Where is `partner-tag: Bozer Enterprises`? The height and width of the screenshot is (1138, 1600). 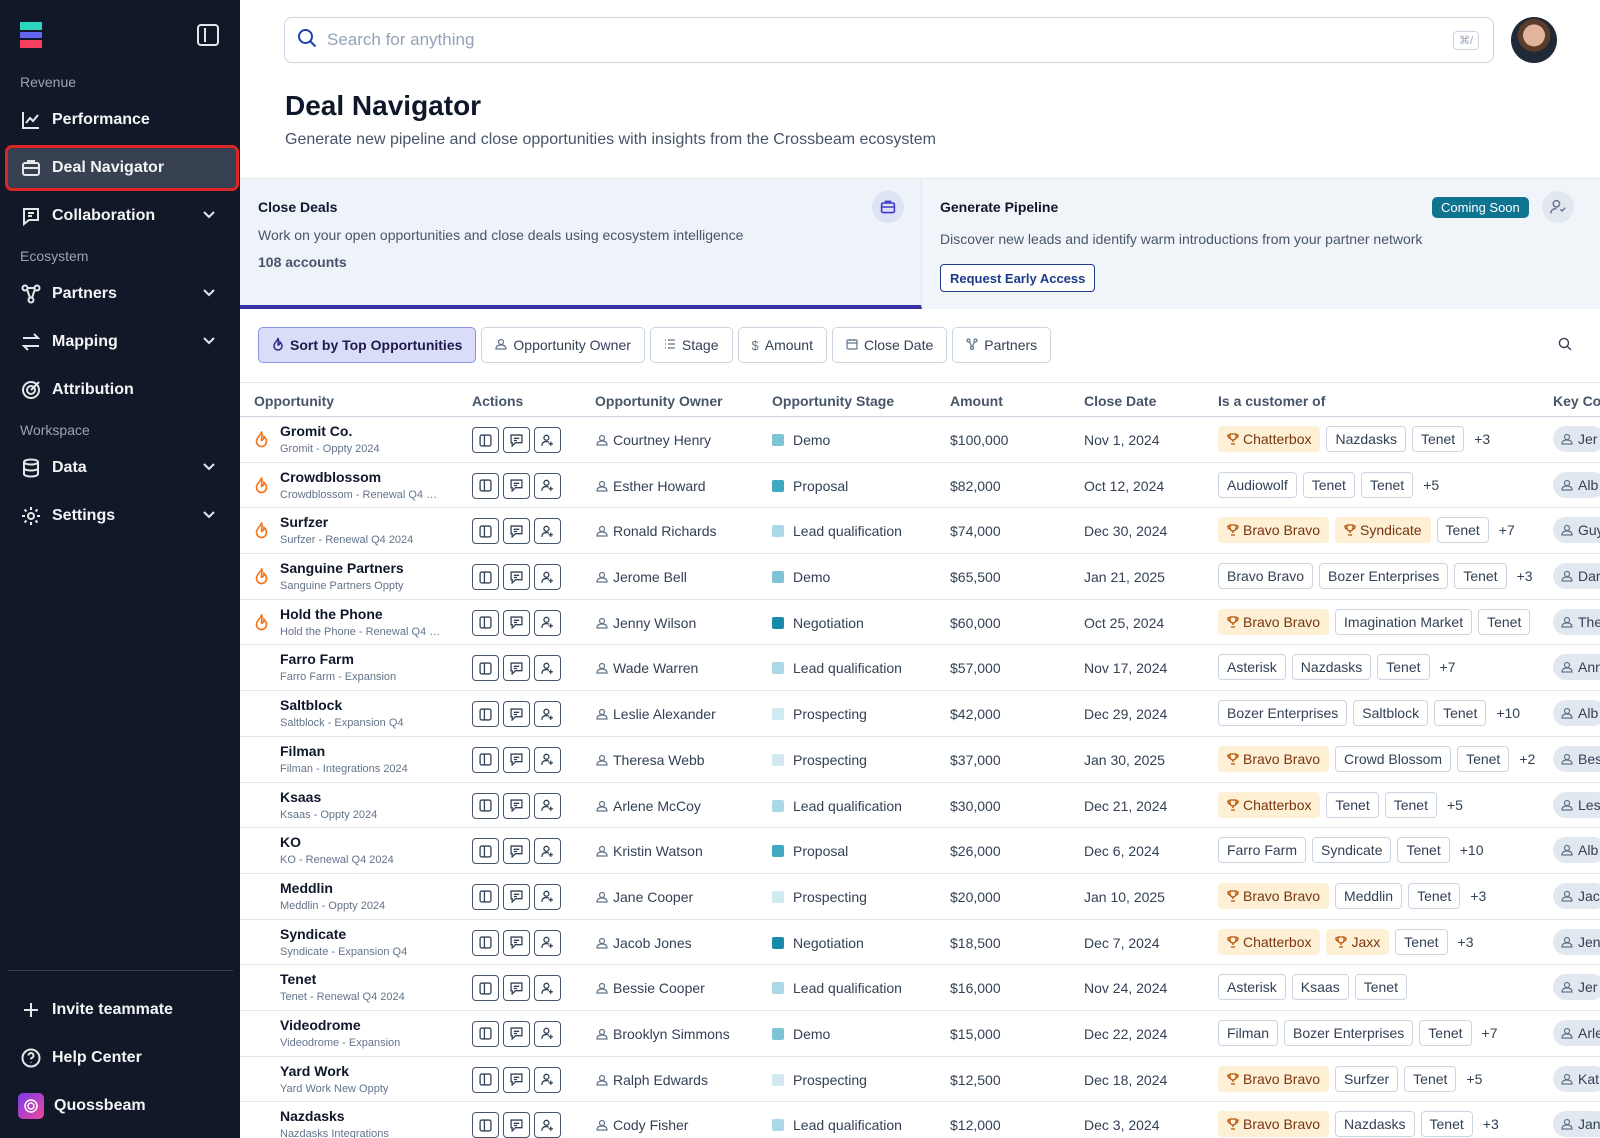
partner-tag: Bozer Enterprises is located at coordinates (1283, 713).